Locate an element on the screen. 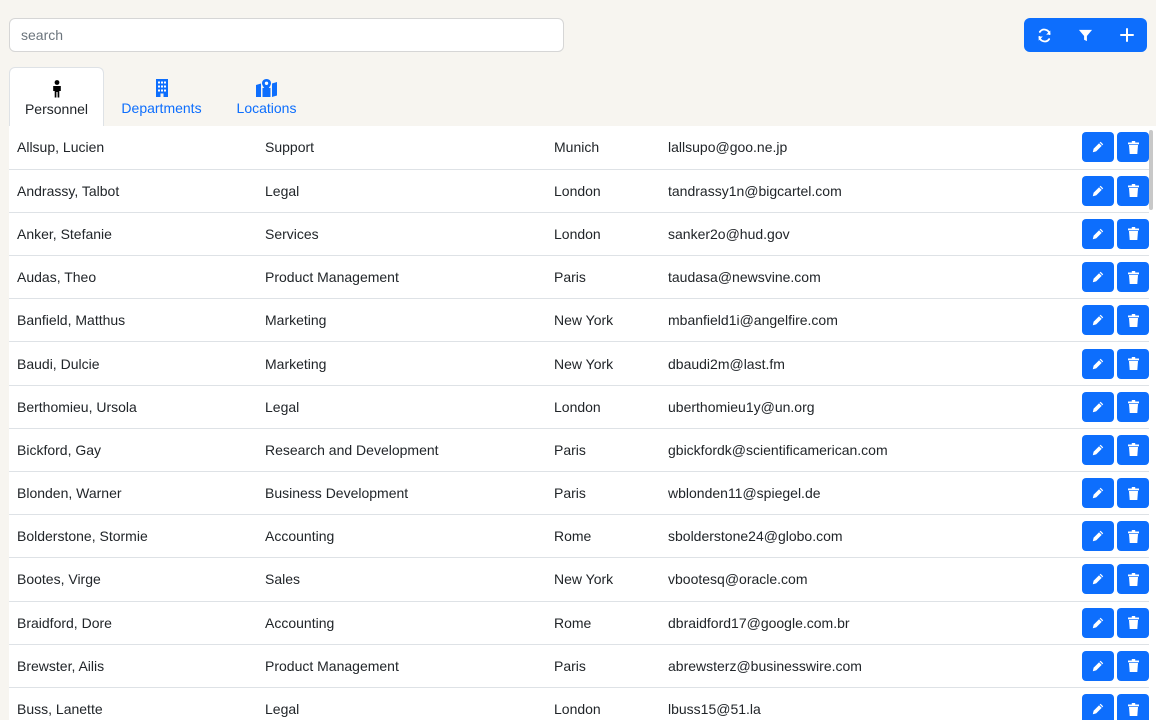 This screenshot has width=1156, height=720. employee-email: wblonden11@spiegel.de is located at coordinates (744, 493).